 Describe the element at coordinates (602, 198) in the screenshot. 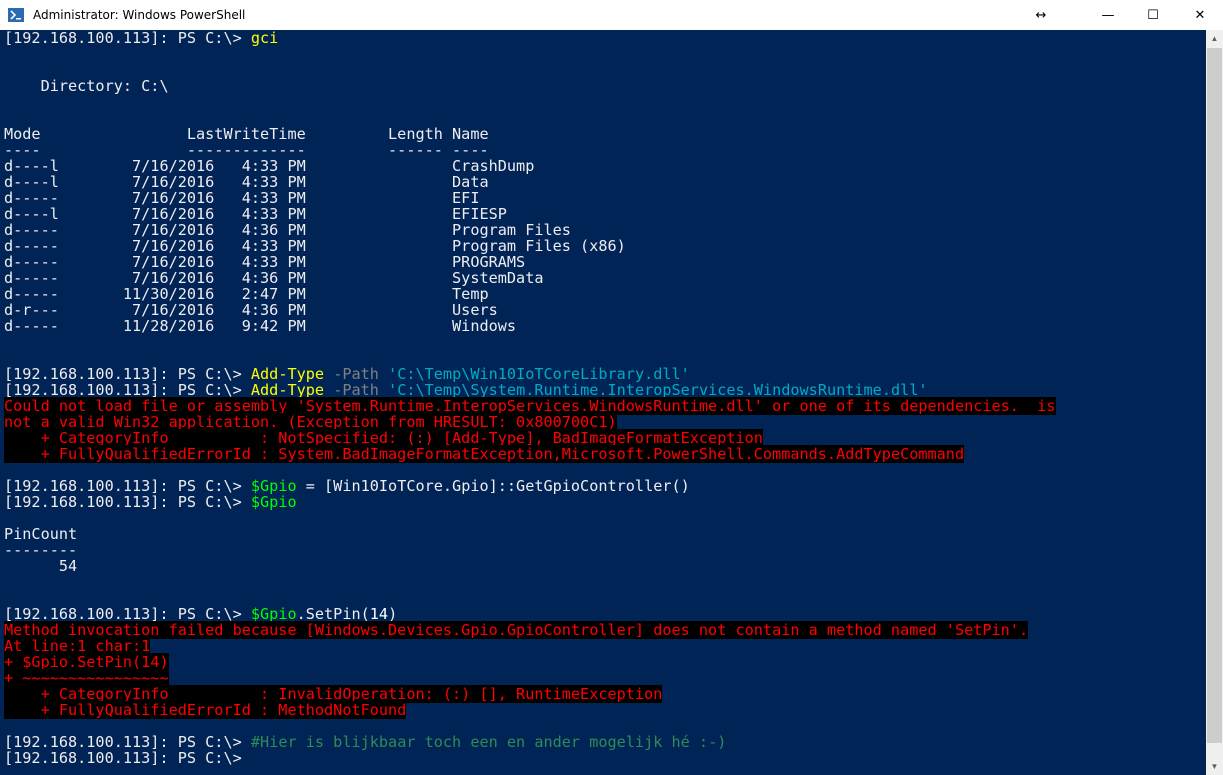

I see `console-line: d----- 7/16/2016 4:33 PM EFI` at that location.